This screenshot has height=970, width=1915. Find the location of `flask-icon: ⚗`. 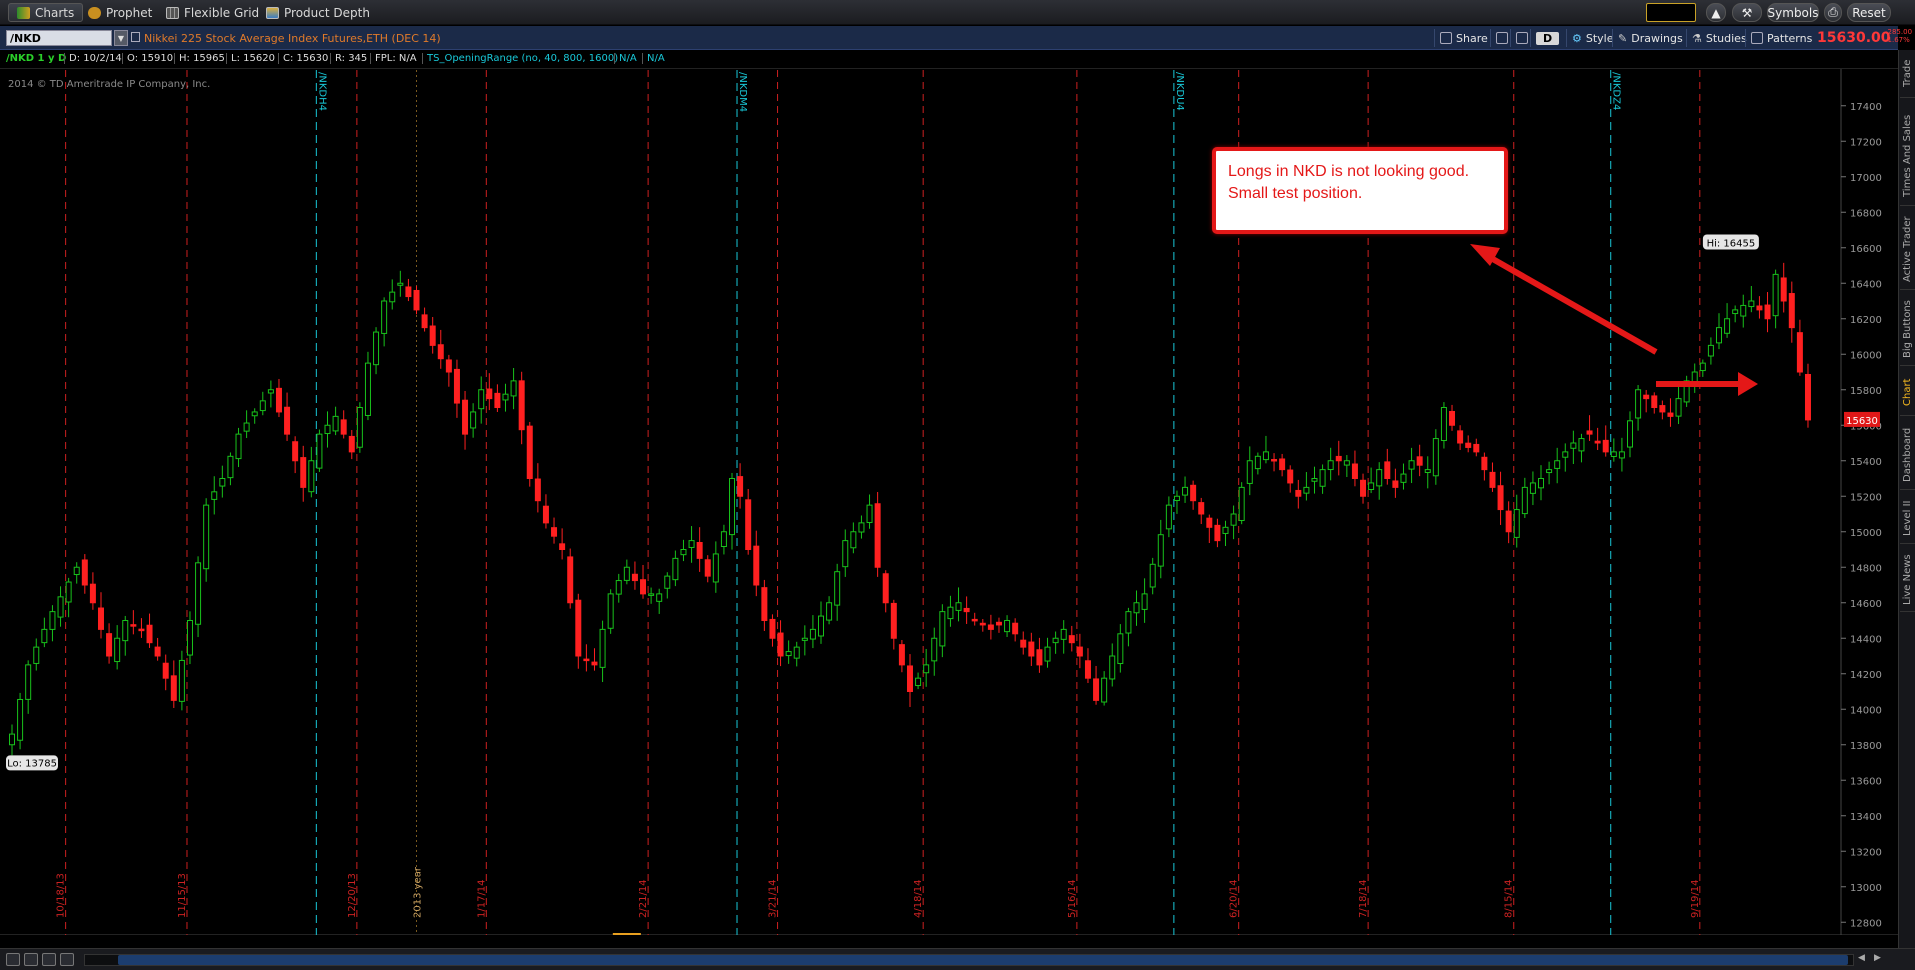

flask-icon: ⚗ is located at coordinates (1697, 38).